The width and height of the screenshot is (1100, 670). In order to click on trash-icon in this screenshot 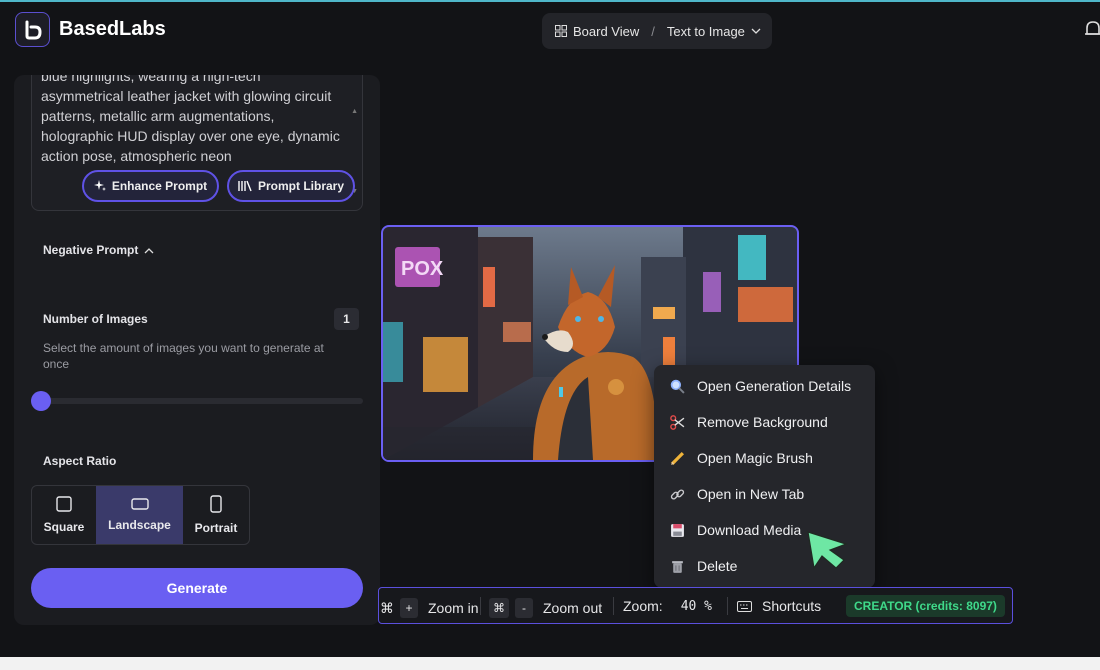, I will do `click(677, 566)`.